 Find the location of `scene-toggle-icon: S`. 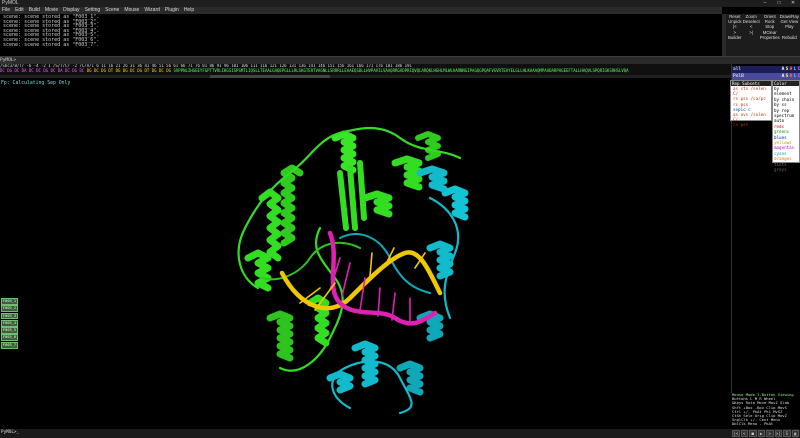

scene-toggle-icon: S is located at coordinates (787, 433).